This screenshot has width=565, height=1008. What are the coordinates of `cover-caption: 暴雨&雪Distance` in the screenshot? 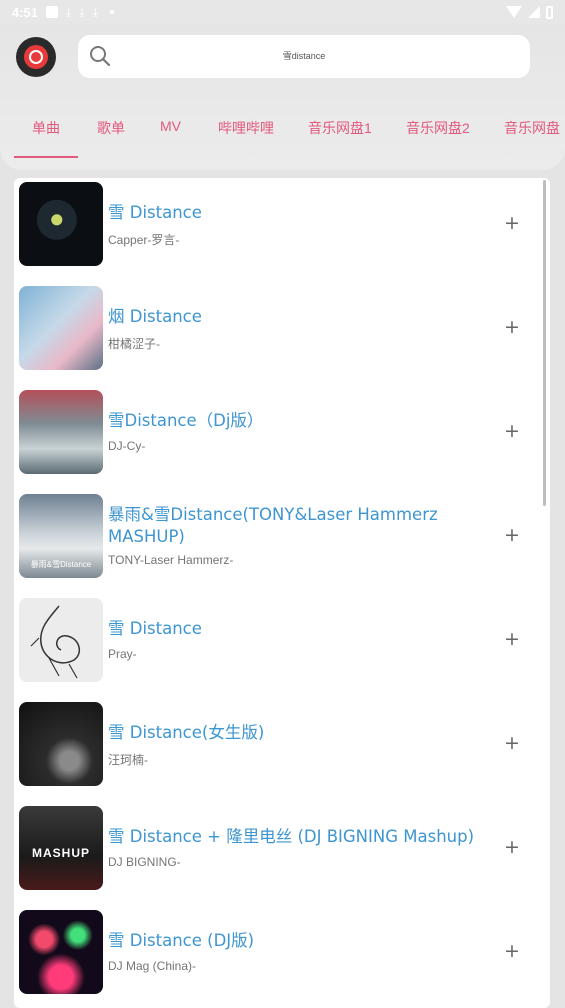 It's located at (61, 564).